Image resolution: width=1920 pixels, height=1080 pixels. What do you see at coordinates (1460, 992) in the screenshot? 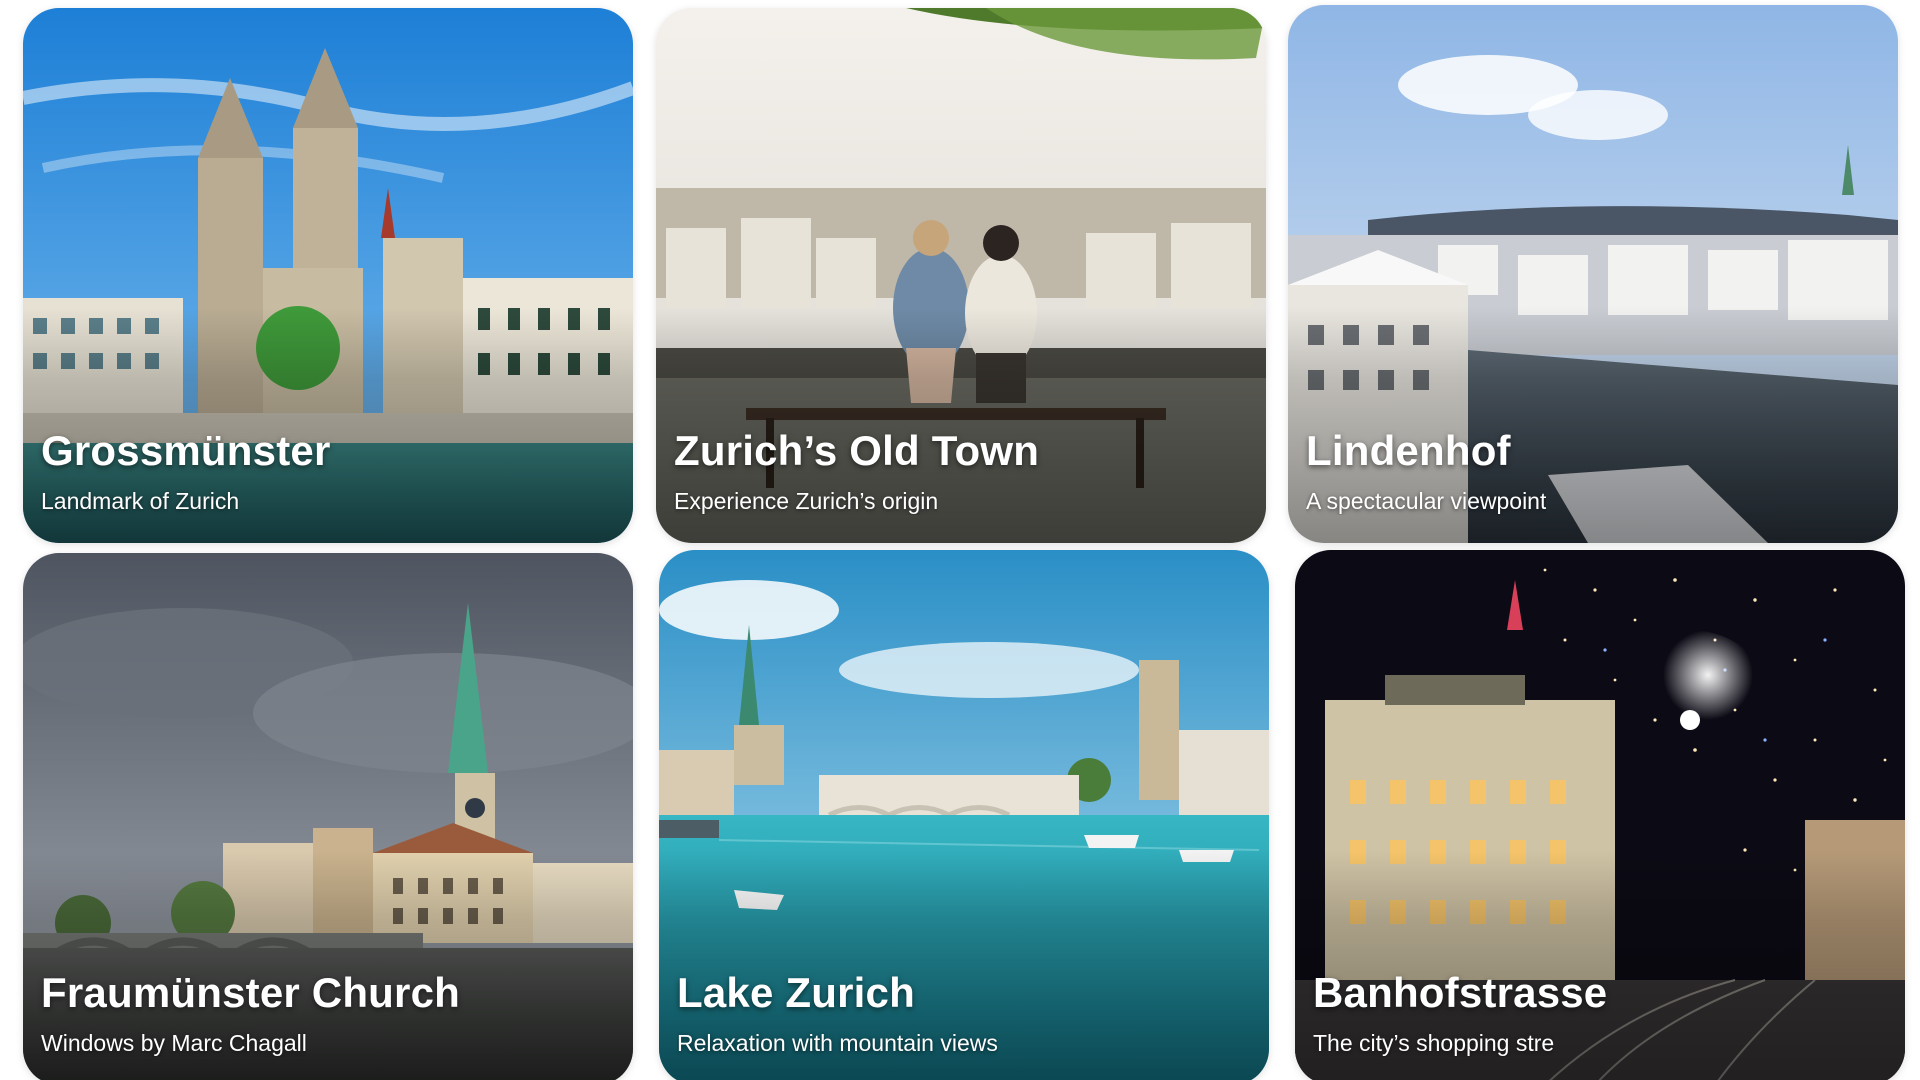
I see `card-title: Banhofstrasse` at bounding box center [1460, 992].